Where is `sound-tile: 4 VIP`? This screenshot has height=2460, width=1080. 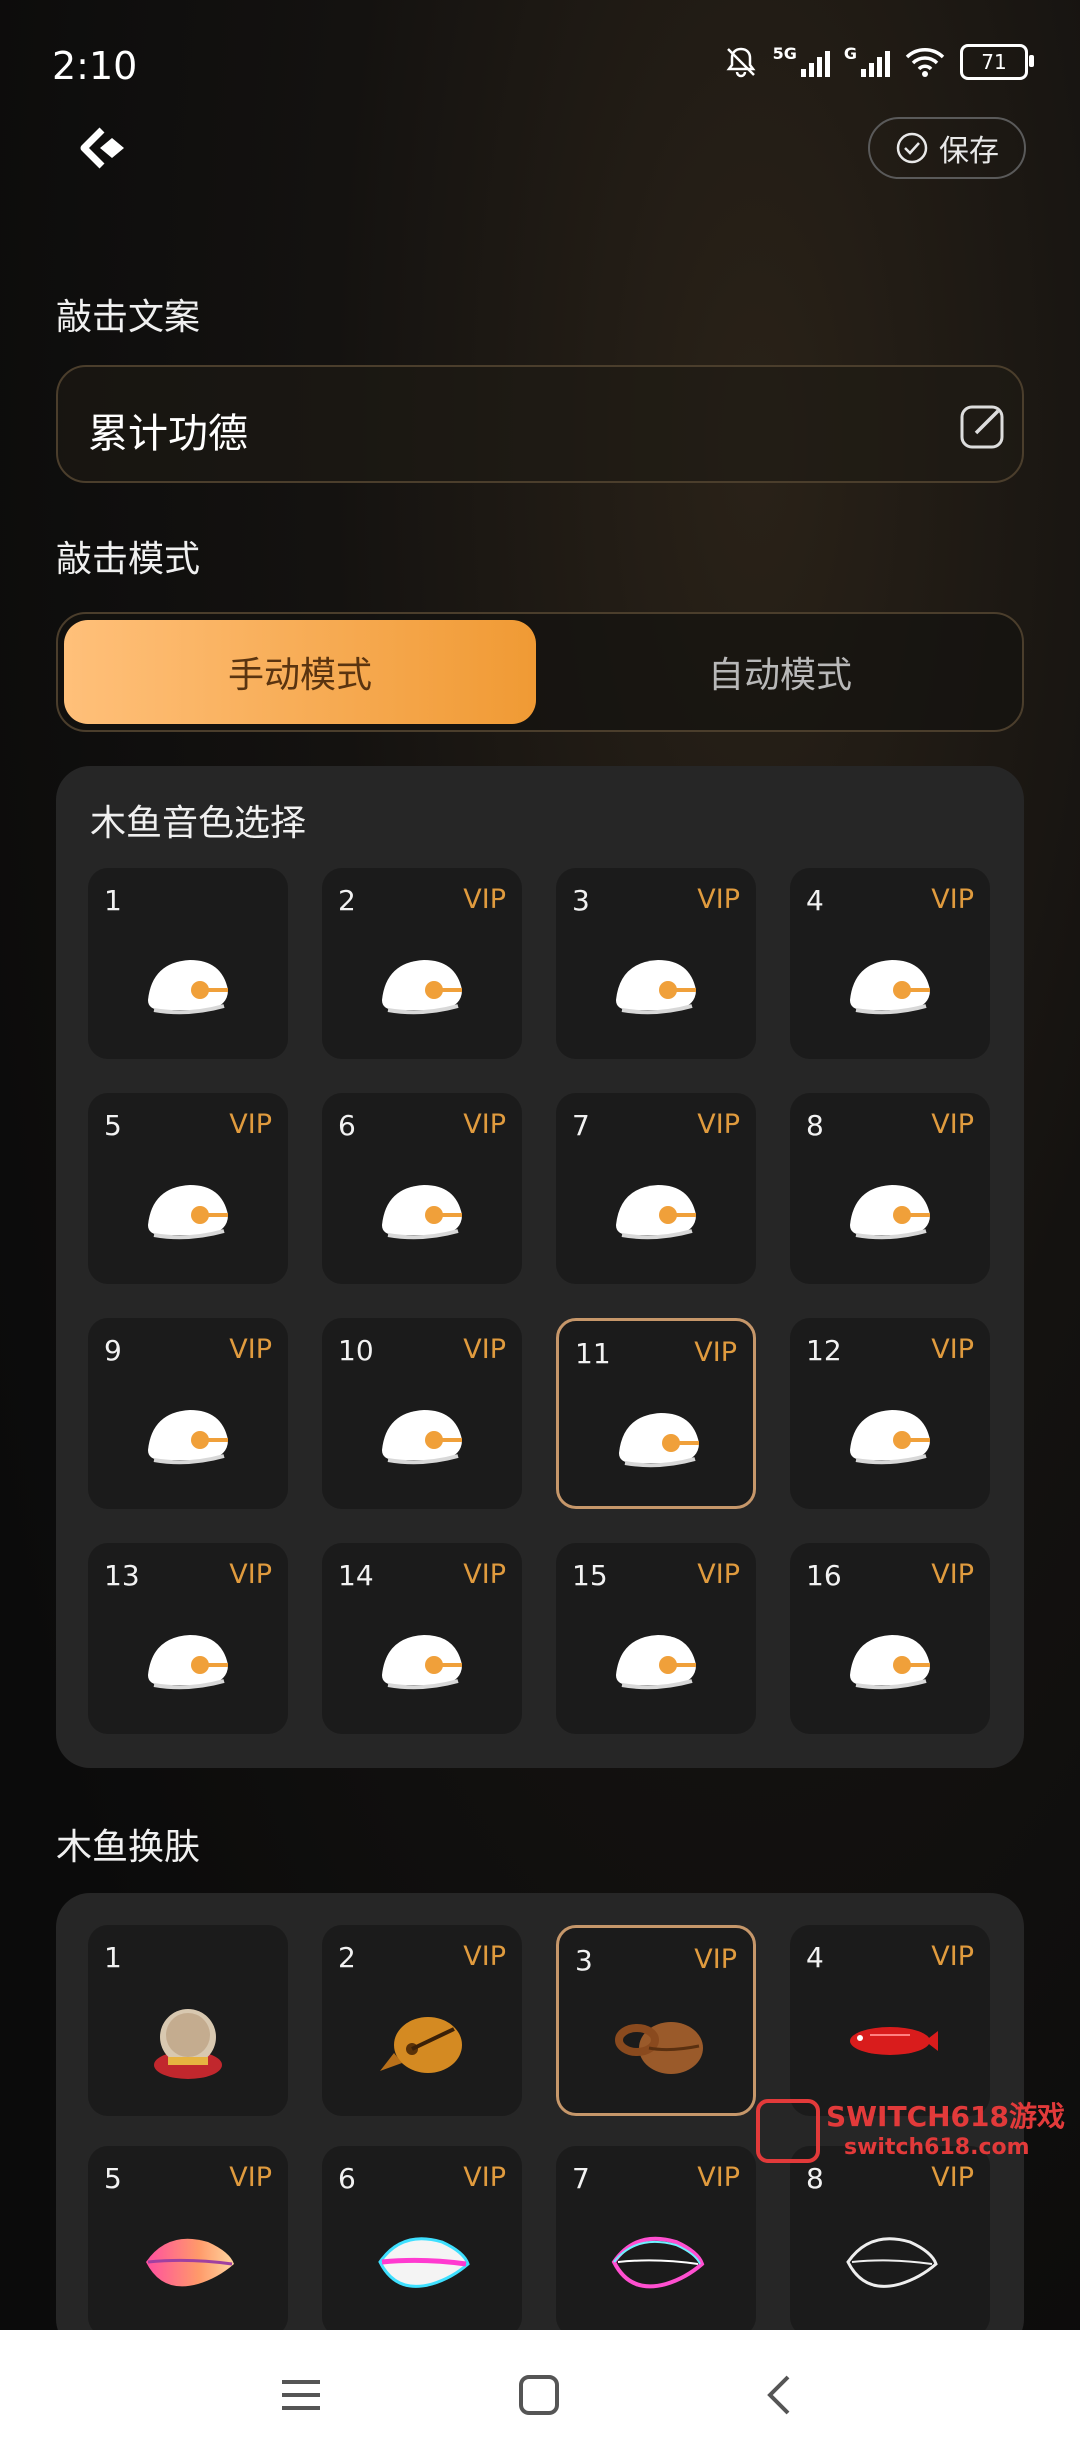
sound-tile: 4 VIP is located at coordinates (890, 963).